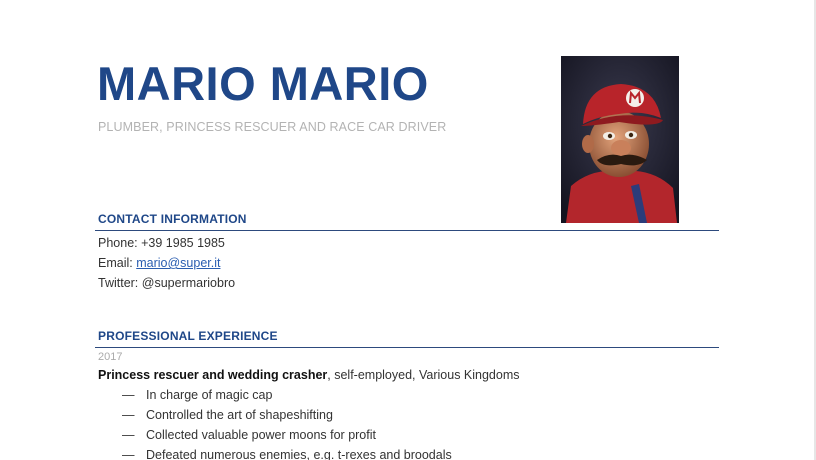 The height and width of the screenshot is (460, 816). Describe the element at coordinates (239, 415) in the screenshot. I see `list-item-text: Controlled the art of shapeshifting` at that location.